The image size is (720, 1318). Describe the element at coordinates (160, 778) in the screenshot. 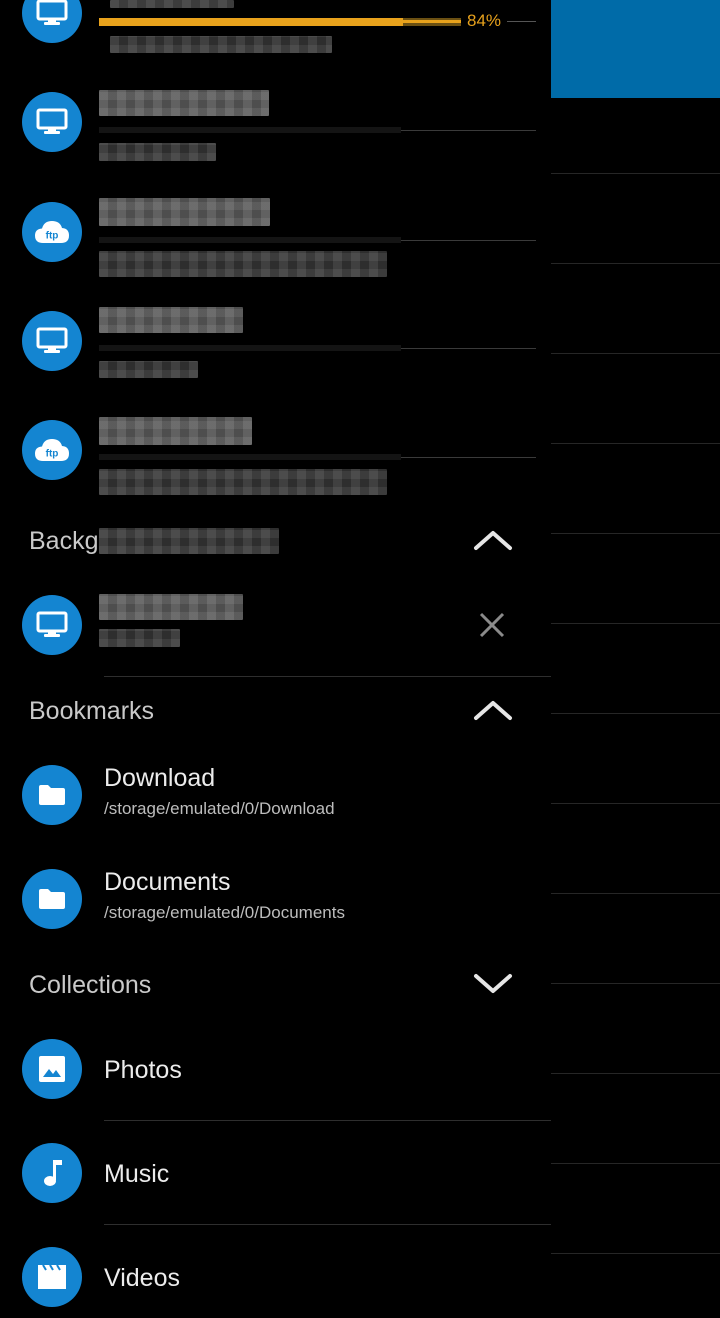

I see `bookmark-title: Download` at that location.